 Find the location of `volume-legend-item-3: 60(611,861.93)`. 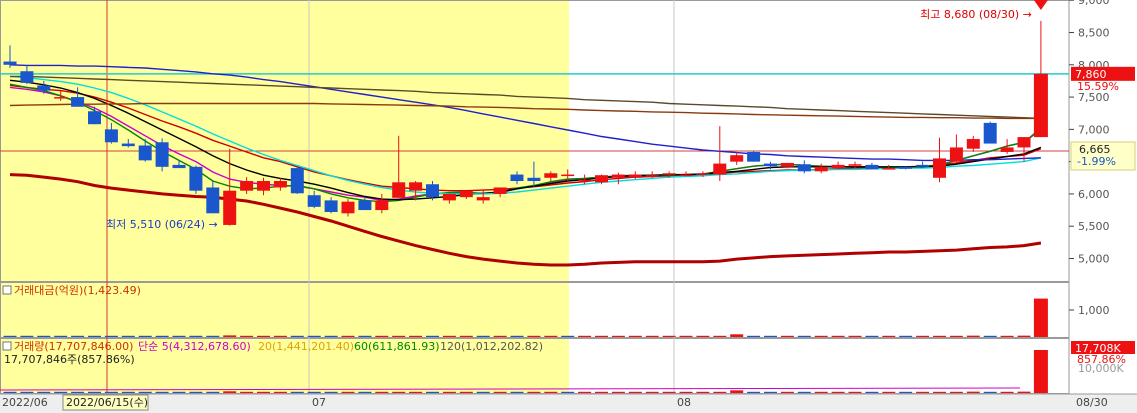

volume-legend-item-3: 60(611,861.93) is located at coordinates (397, 346).